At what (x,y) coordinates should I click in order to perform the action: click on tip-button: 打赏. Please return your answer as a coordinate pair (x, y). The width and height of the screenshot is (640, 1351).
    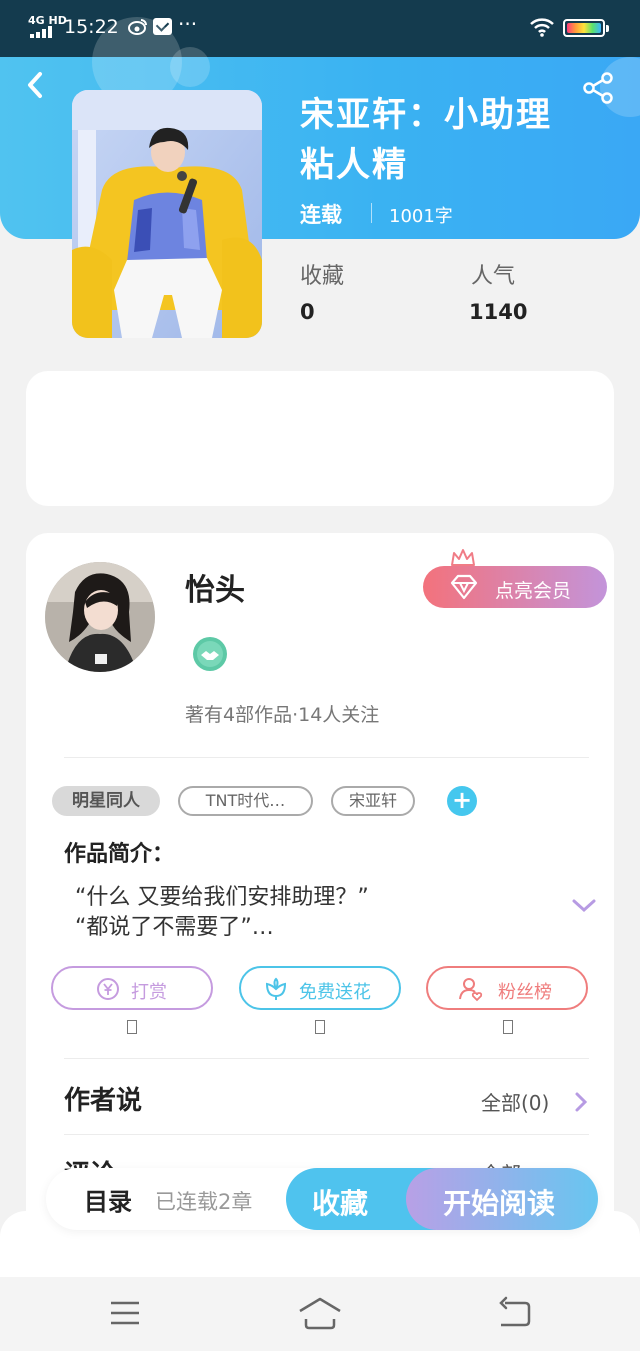
    Looking at the image, I should click on (132, 988).